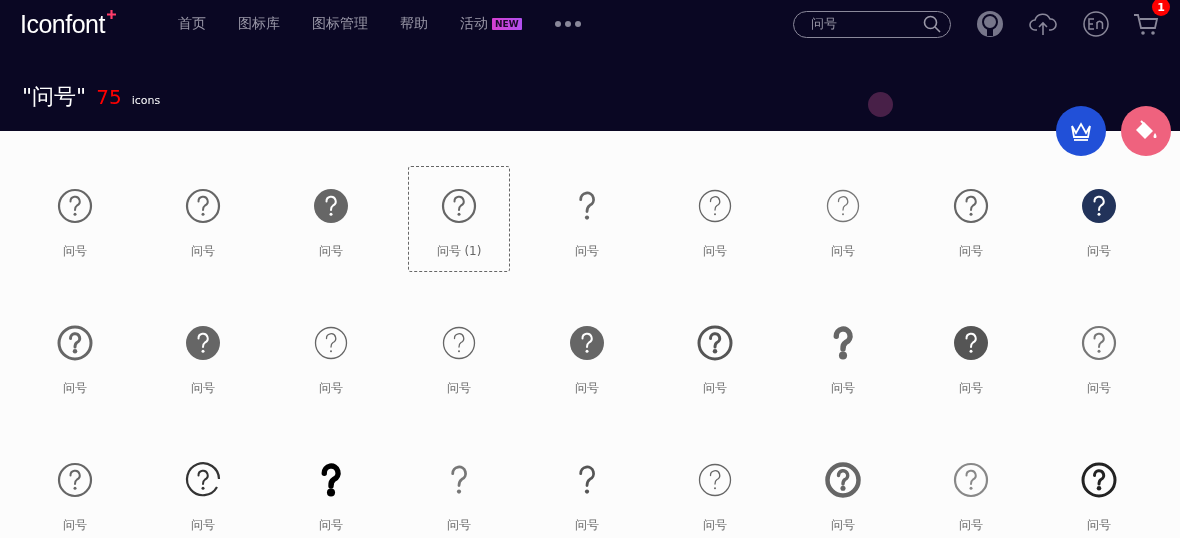  What do you see at coordinates (932, 23) in the screenshot?
I see `search-icon` at bounding box center [932, 23].